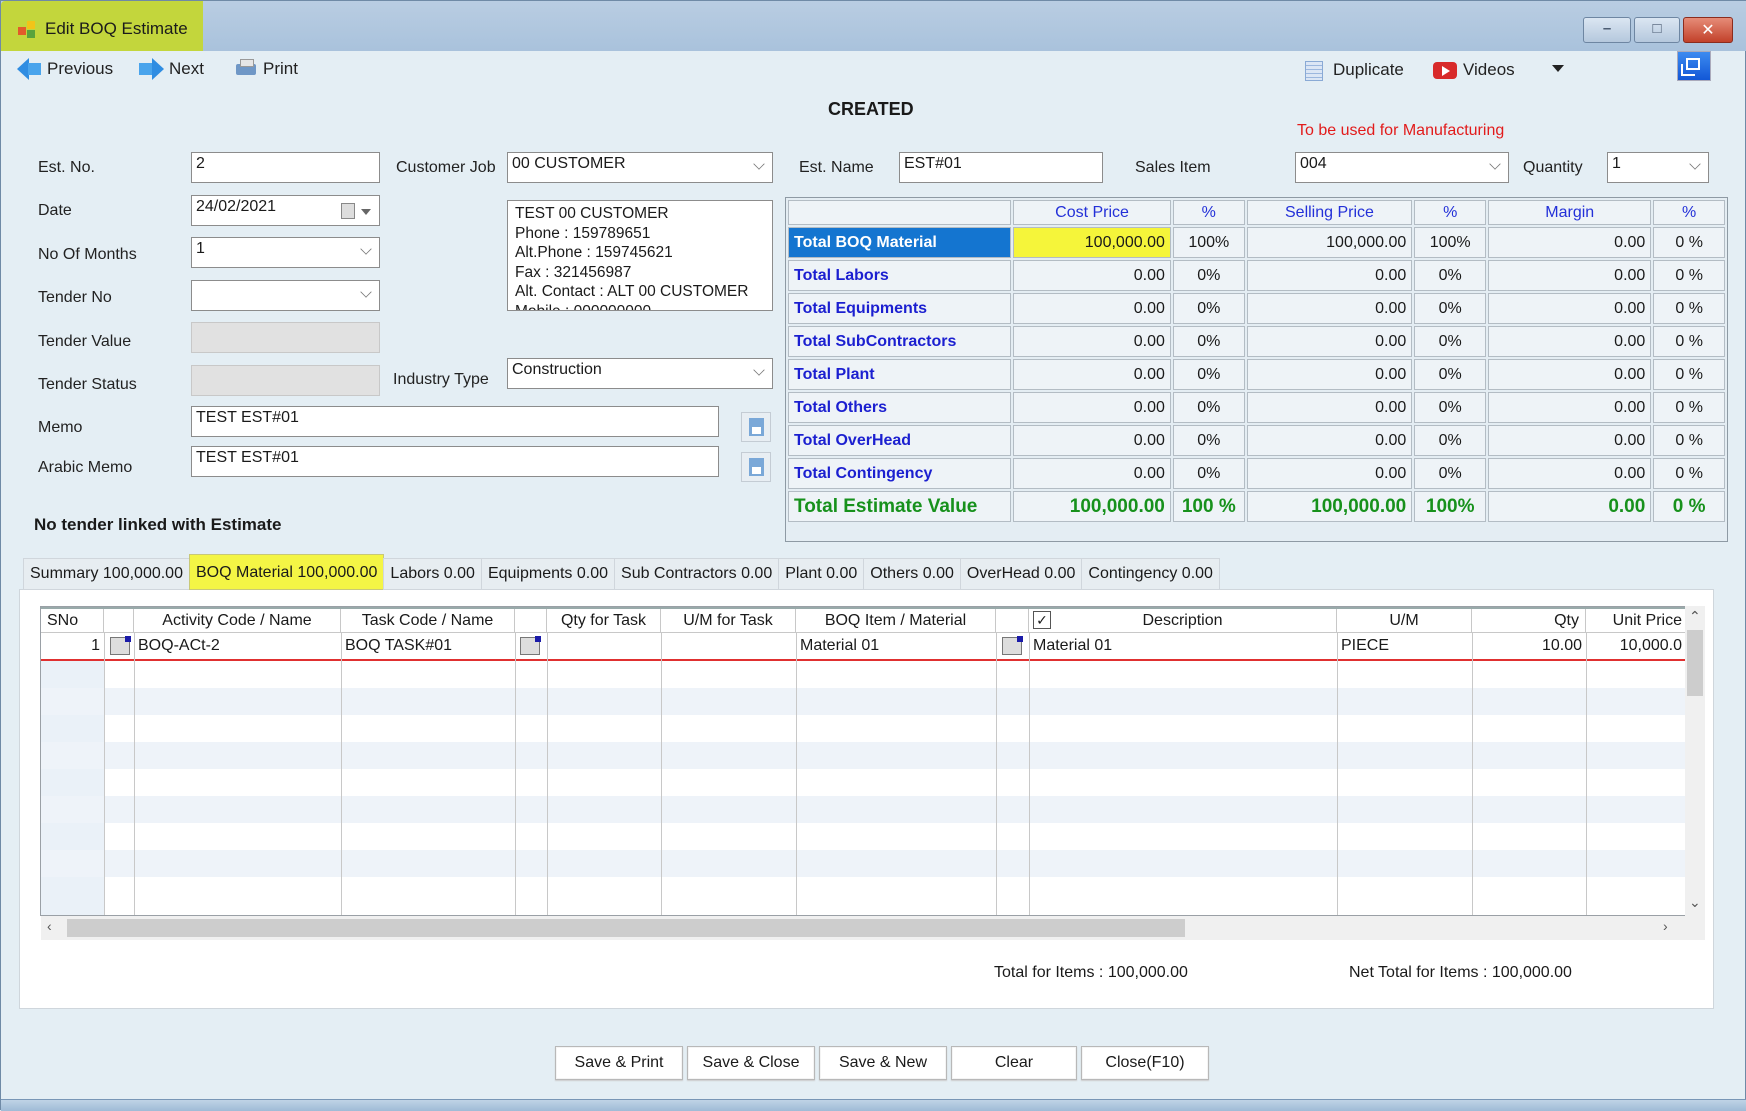 This screenshot has height=1111, width=1746. I want to click on save-print-button: Save & Print, so click(619, 1063).